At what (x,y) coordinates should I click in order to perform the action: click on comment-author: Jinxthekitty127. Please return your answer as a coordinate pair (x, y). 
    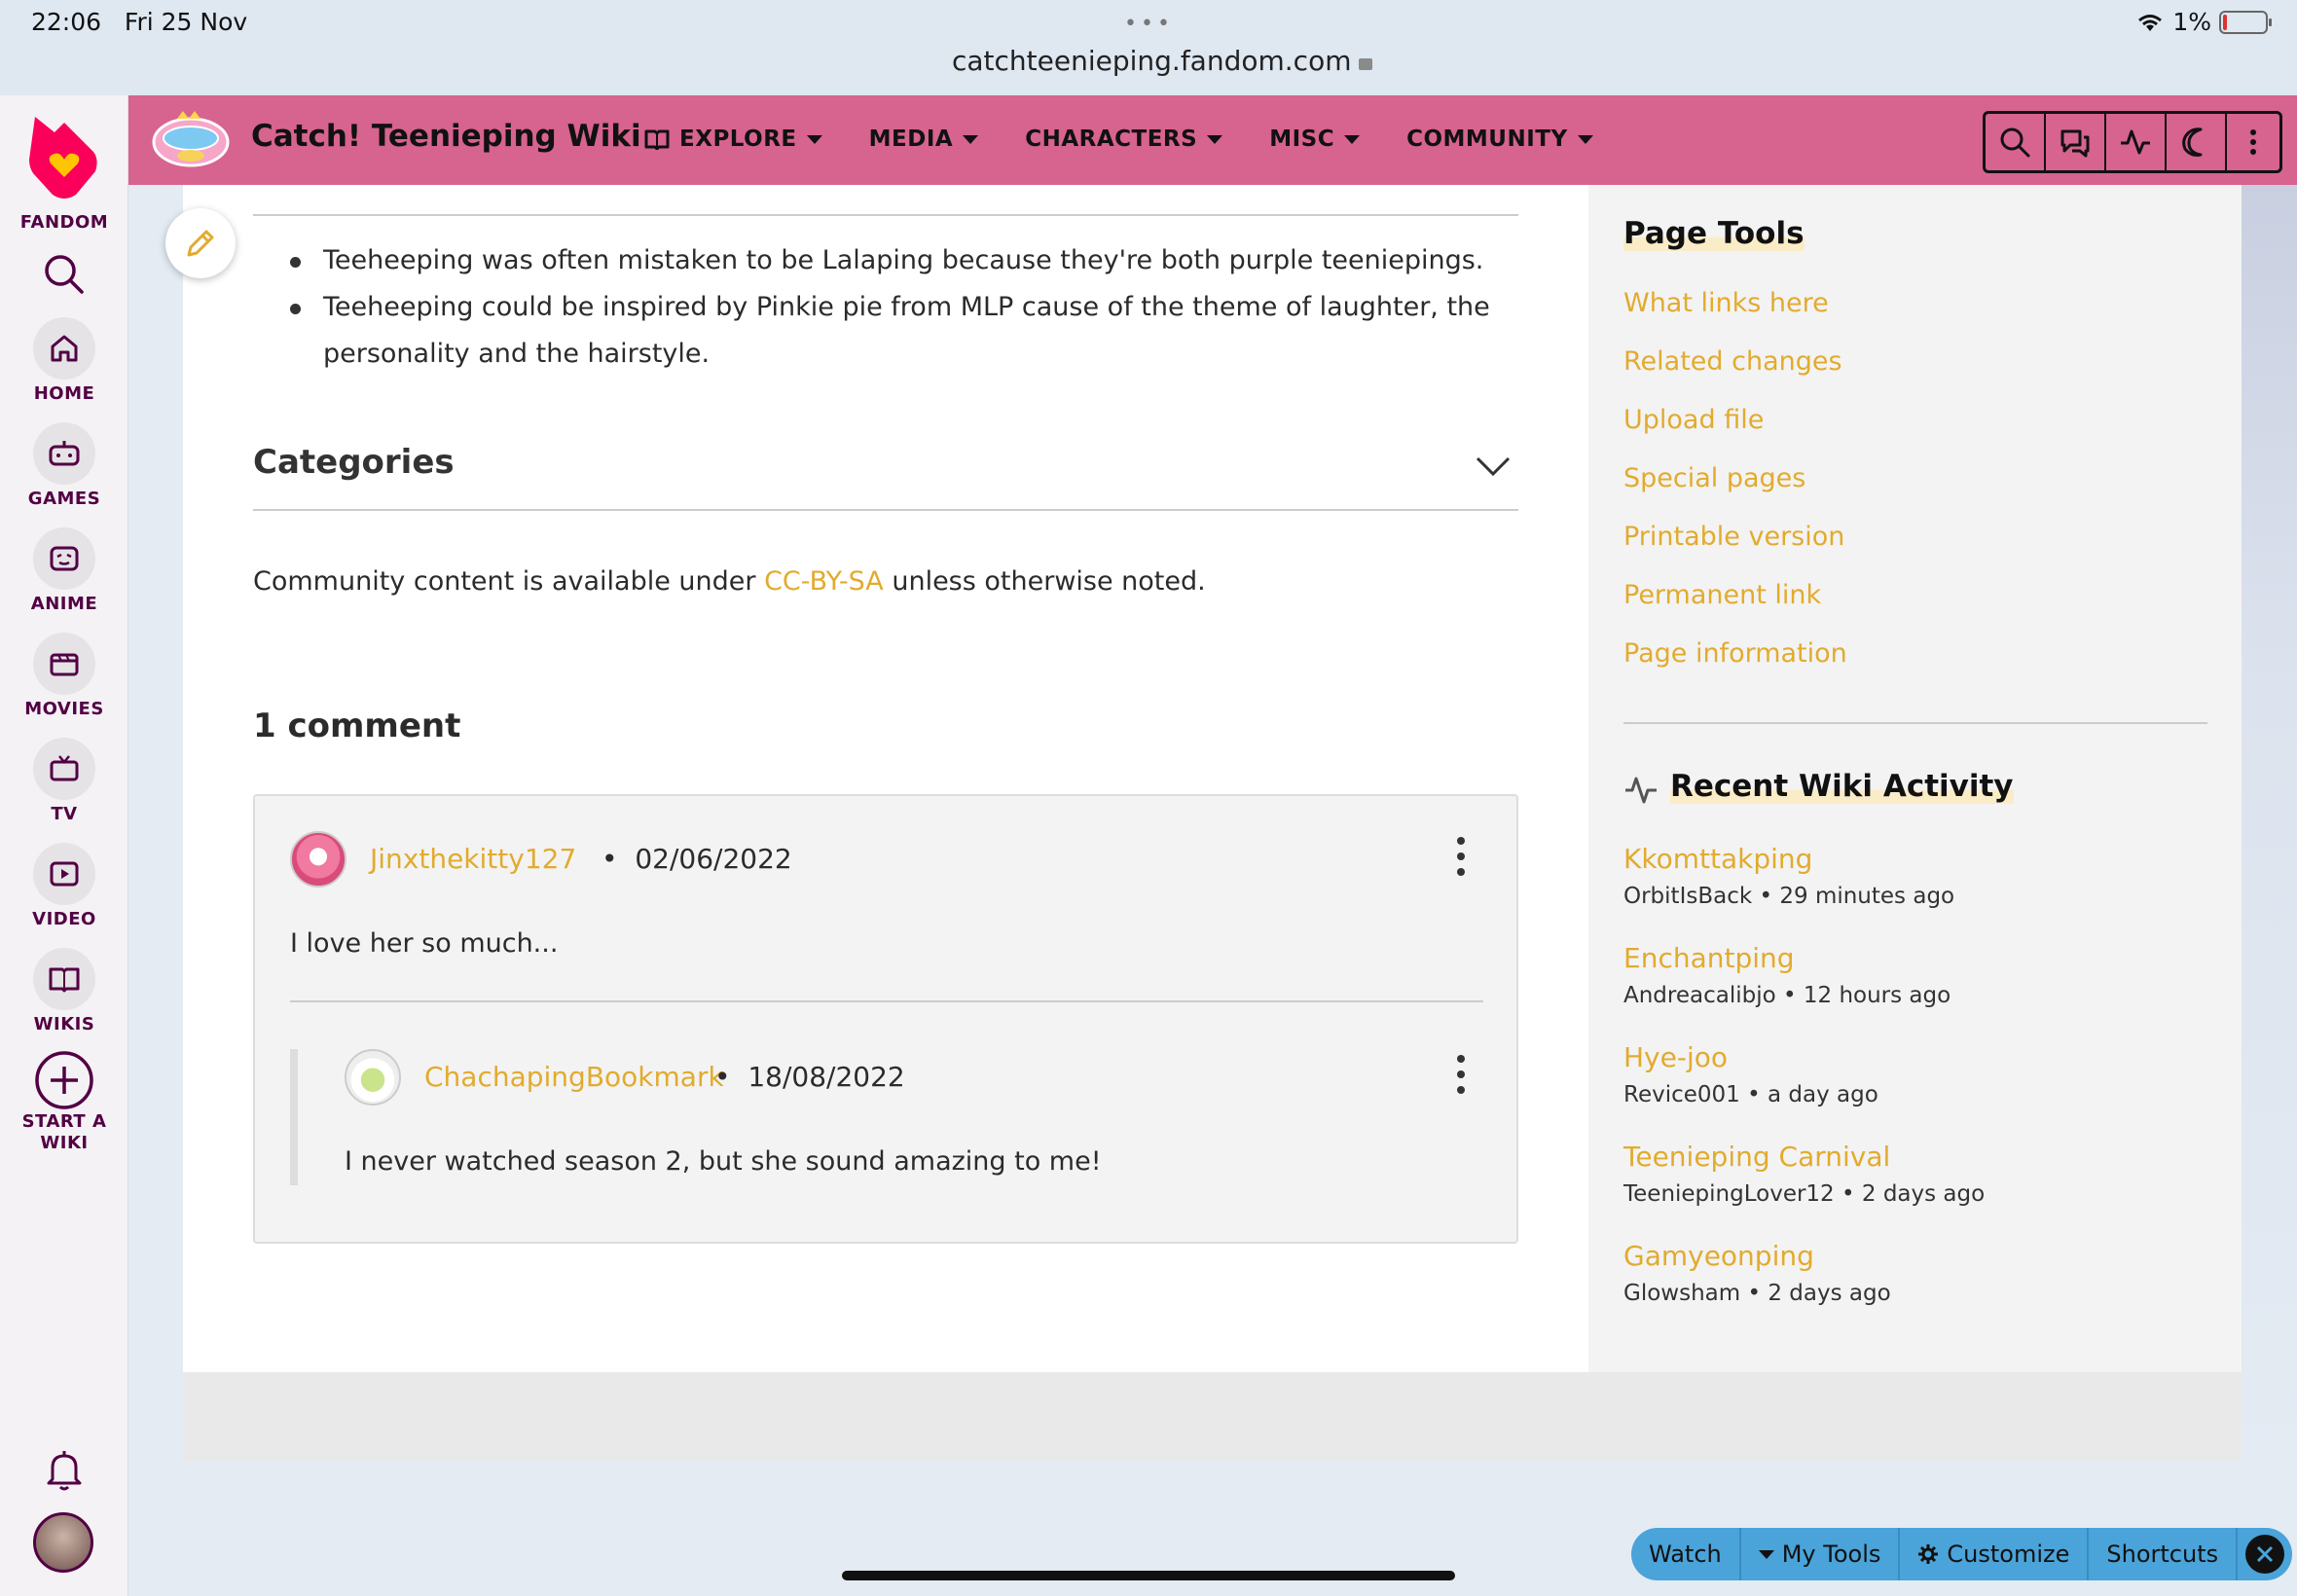
    Looking at the image, I should click on (473, 859).